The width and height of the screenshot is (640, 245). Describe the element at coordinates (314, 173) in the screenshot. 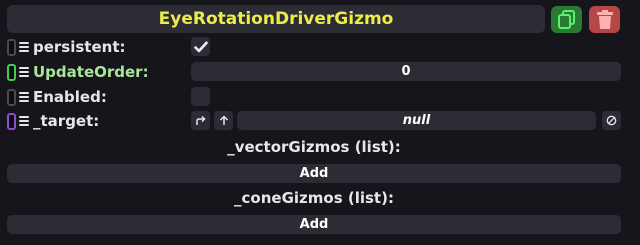

I see `vector-gizmos-add-button: Add` at that location.